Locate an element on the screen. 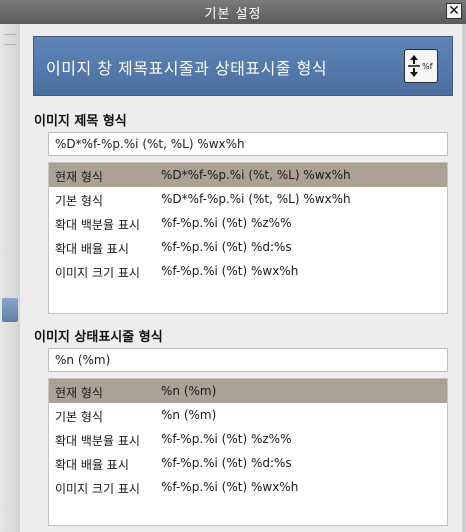  status-format-input is located at coordinates (248, 360).